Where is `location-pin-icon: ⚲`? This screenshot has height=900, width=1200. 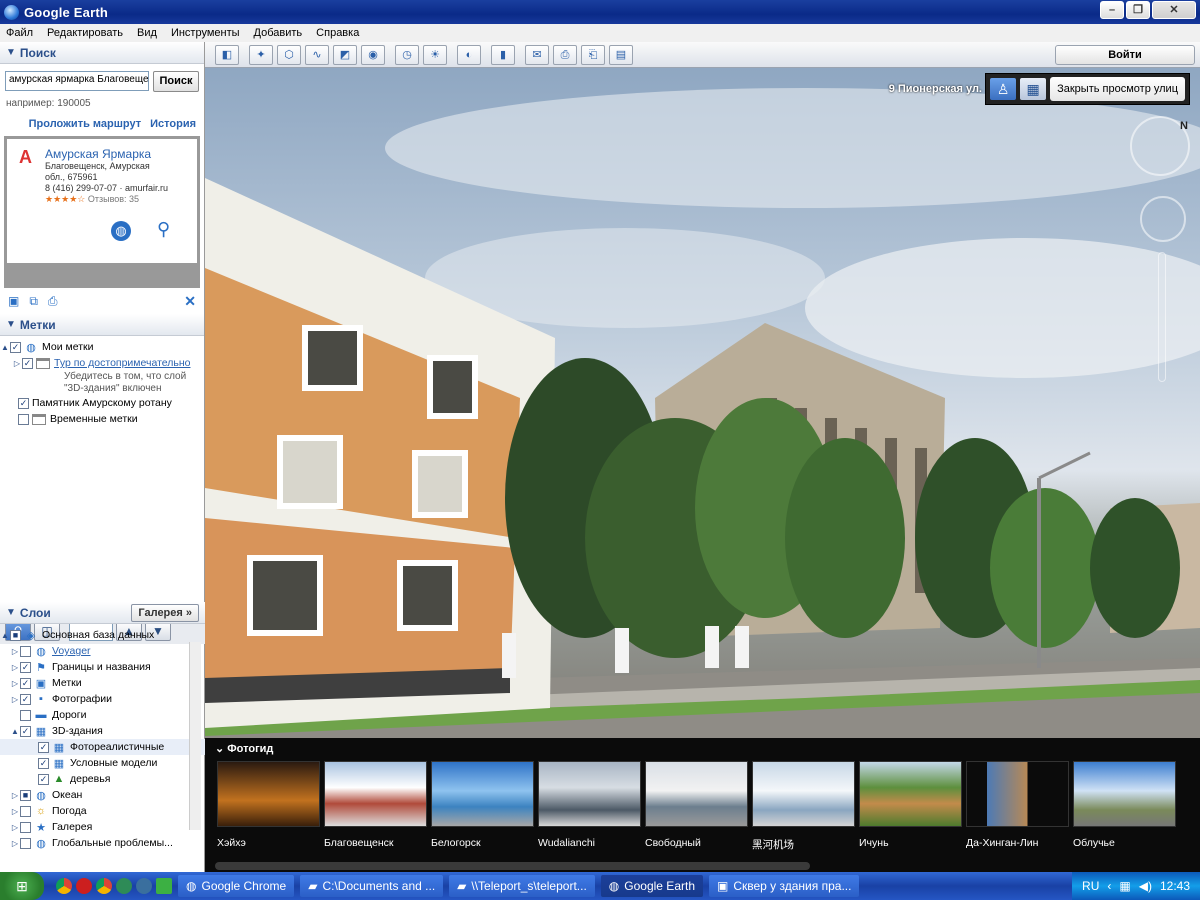 location-pin-icon: ⚲ is located at coordinates (163, 229).